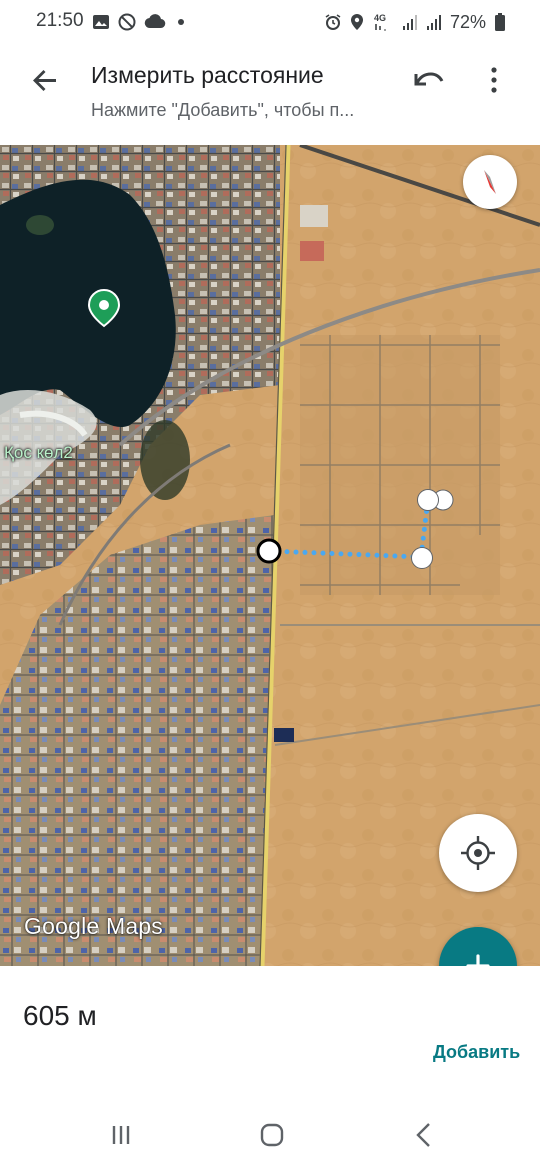  I want to click on status-time: 21:50, so click(60, 20).